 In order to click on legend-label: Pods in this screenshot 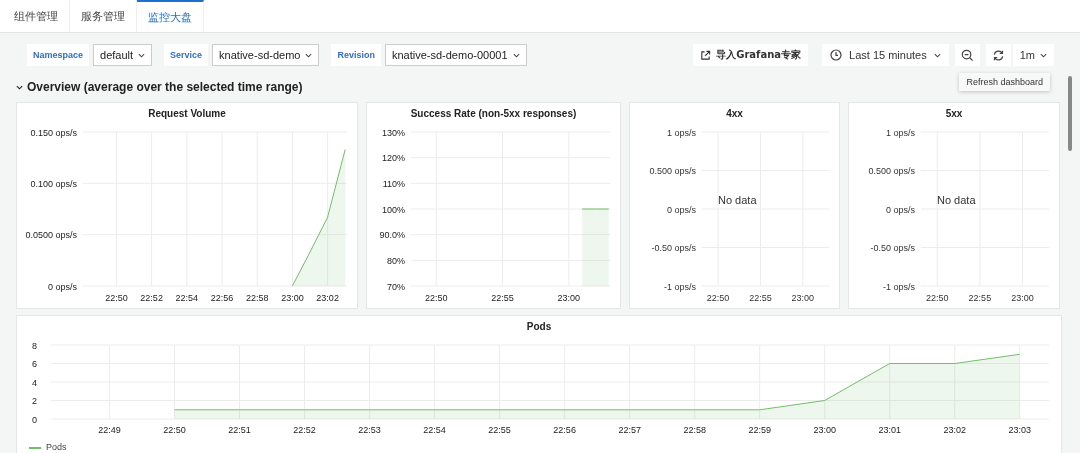, I will do `click(56, 447)`.